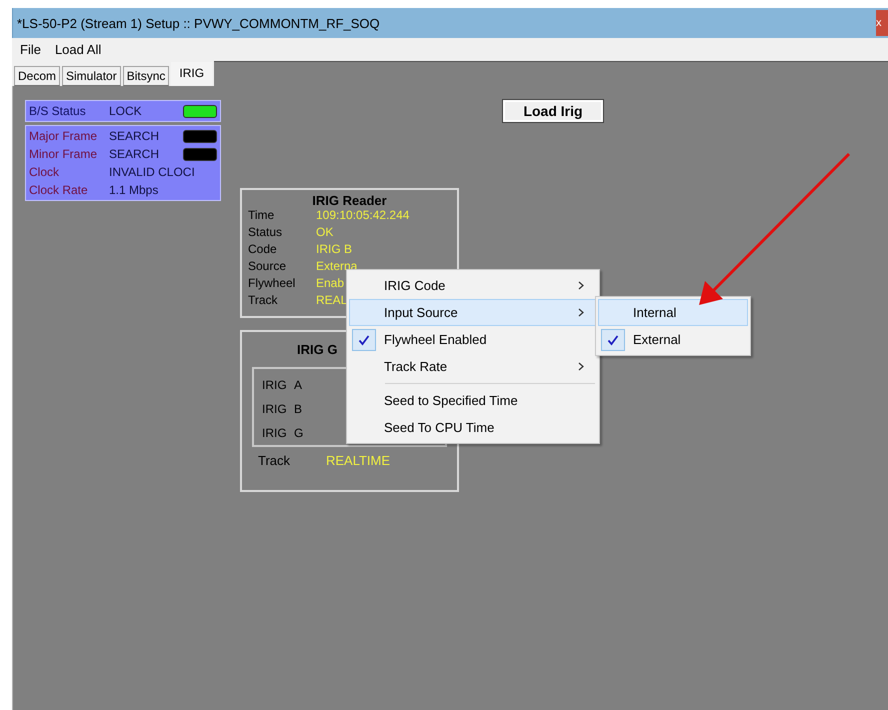 This screenshot has height=710, width=888. I want to click on field-value: 109:10:05:42.244, so click(363, 216).